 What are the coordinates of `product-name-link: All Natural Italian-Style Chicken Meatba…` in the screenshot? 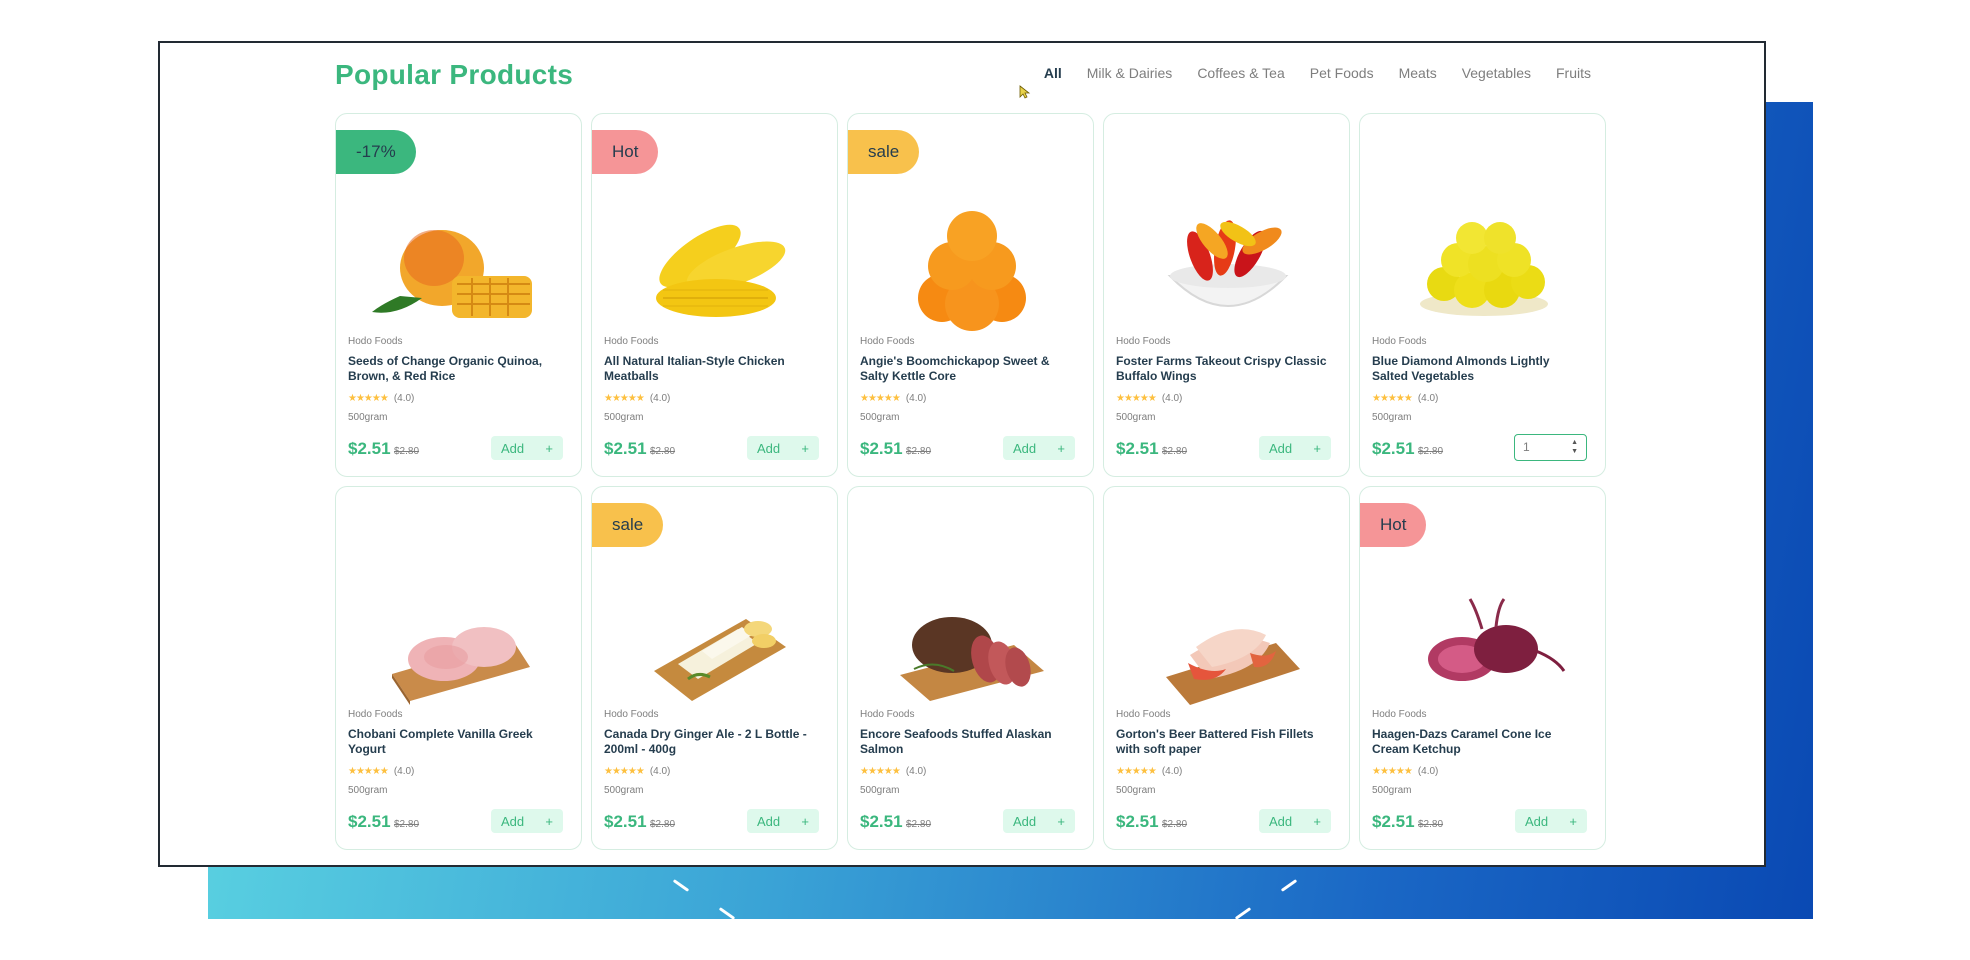 It's located at (711, 369).